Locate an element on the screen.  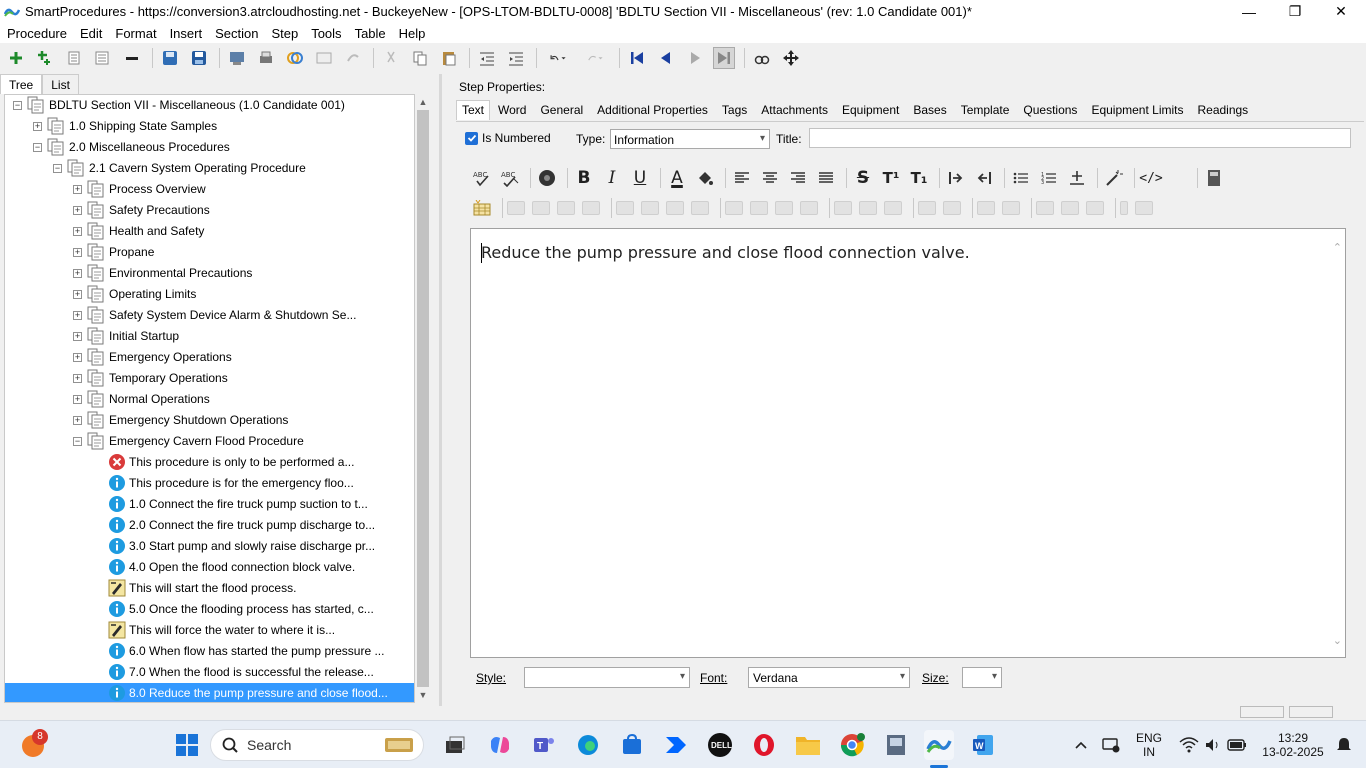
scroll-thumb is located at coordinates (423, 398).